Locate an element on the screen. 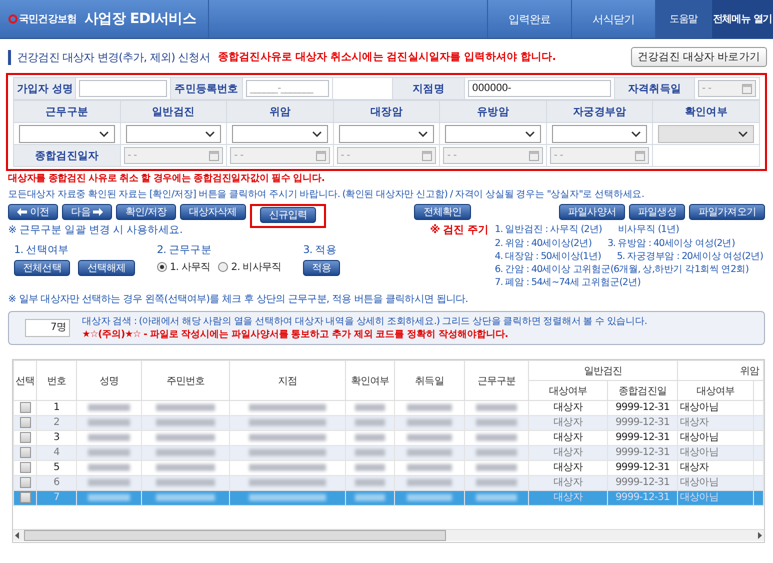 This screenshot has width=773, height=563. table-cell: 7 is located at coordinates (56, 498).